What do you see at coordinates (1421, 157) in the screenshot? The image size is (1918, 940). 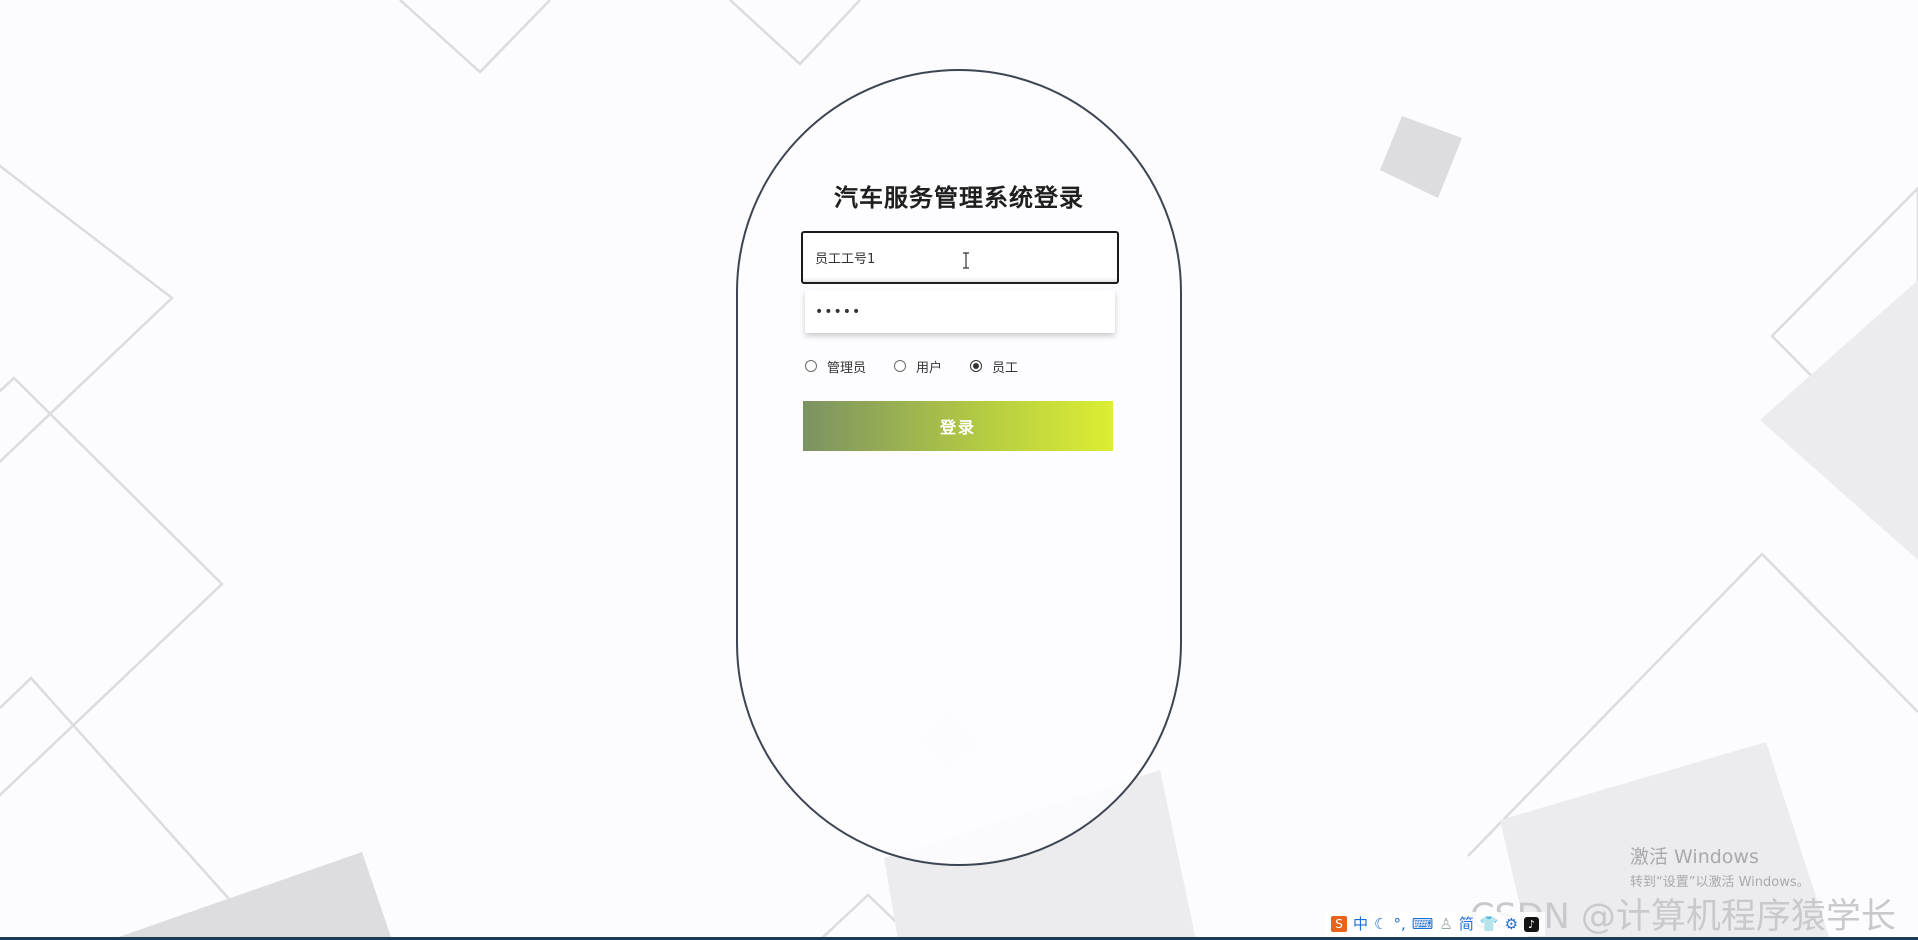 I see `bg-square-top-right` at bounding box center [1421, 157].